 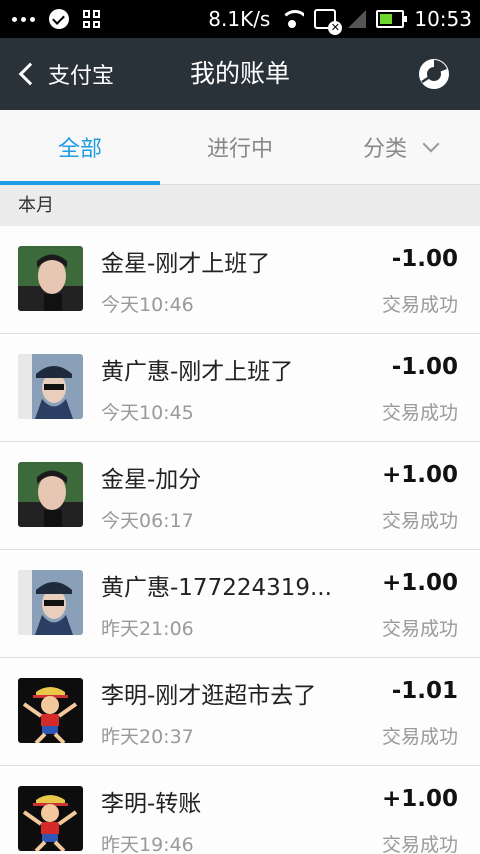 I want to click on tab-category: 分类, so click(x=400, y=147).